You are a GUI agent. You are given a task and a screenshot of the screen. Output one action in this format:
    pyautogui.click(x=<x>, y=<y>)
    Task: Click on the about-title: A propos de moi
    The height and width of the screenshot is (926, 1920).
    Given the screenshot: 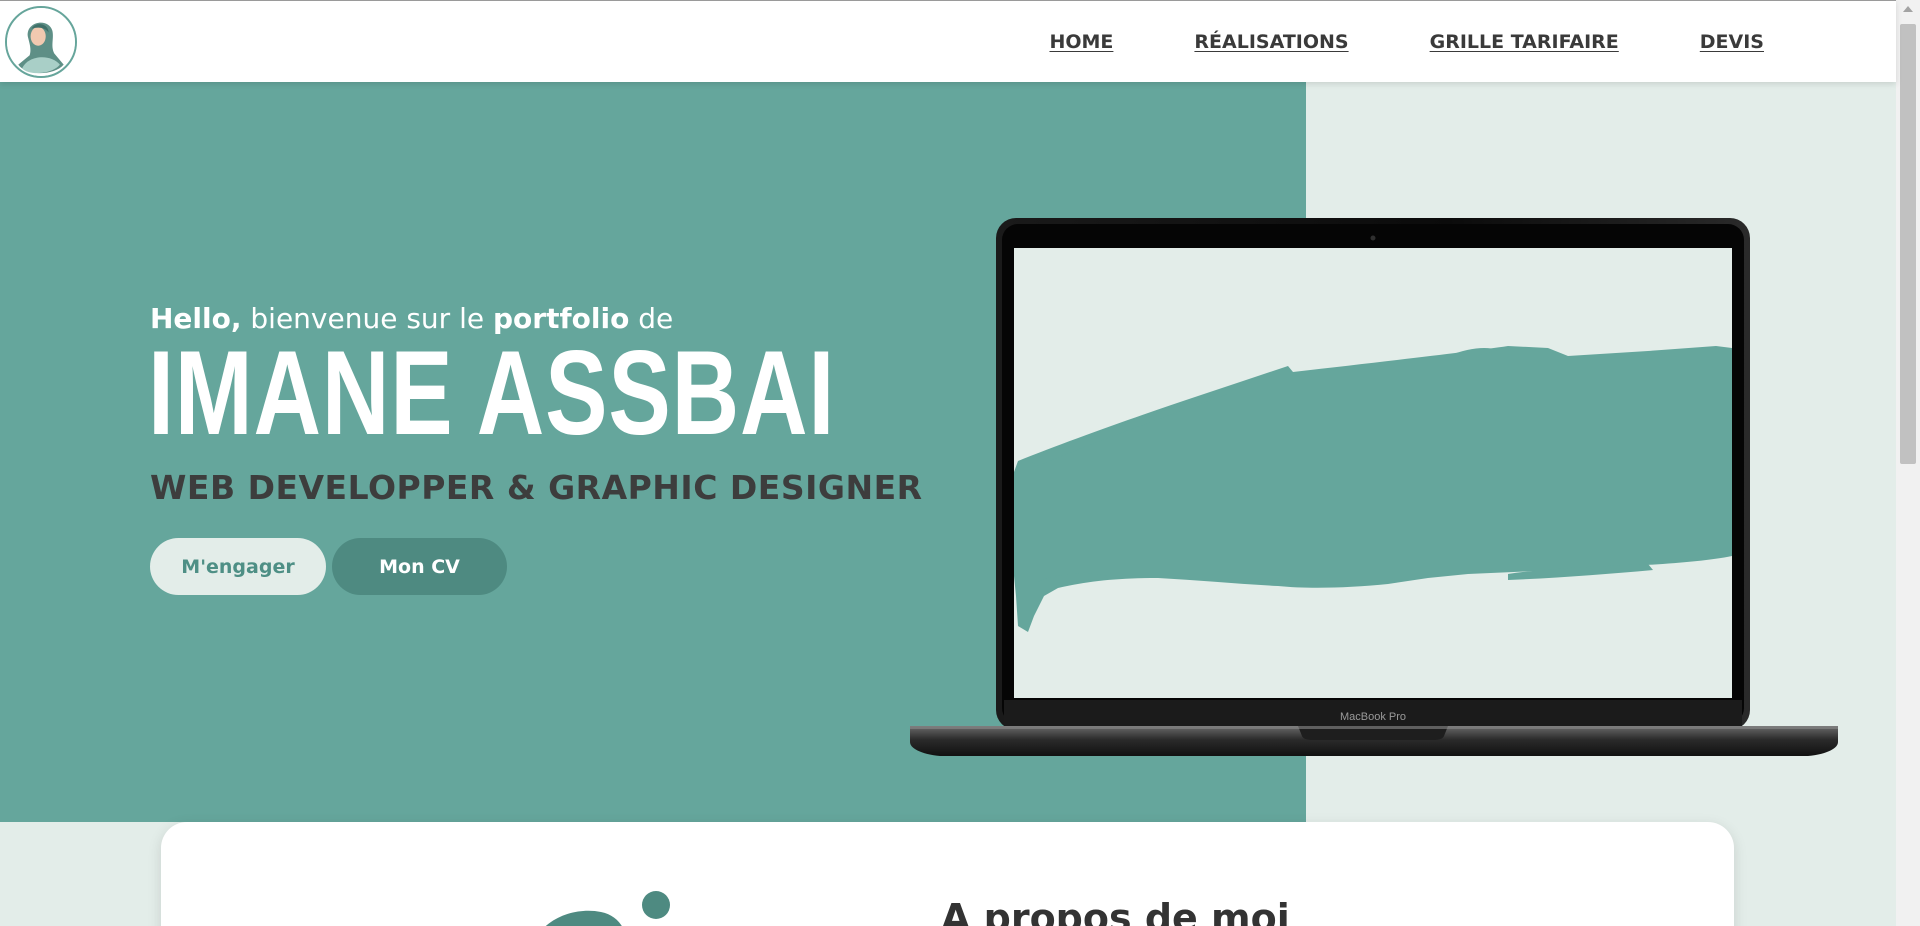 What is the action you would take?
    pyautogui.click(x=1115, y=911)
    